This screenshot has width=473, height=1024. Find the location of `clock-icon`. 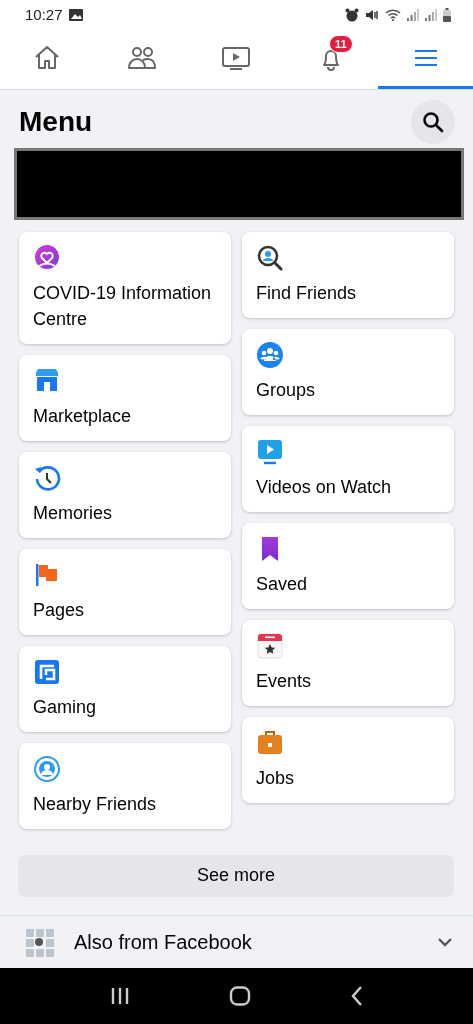

clock-icon is located at coordinates (47, 477).